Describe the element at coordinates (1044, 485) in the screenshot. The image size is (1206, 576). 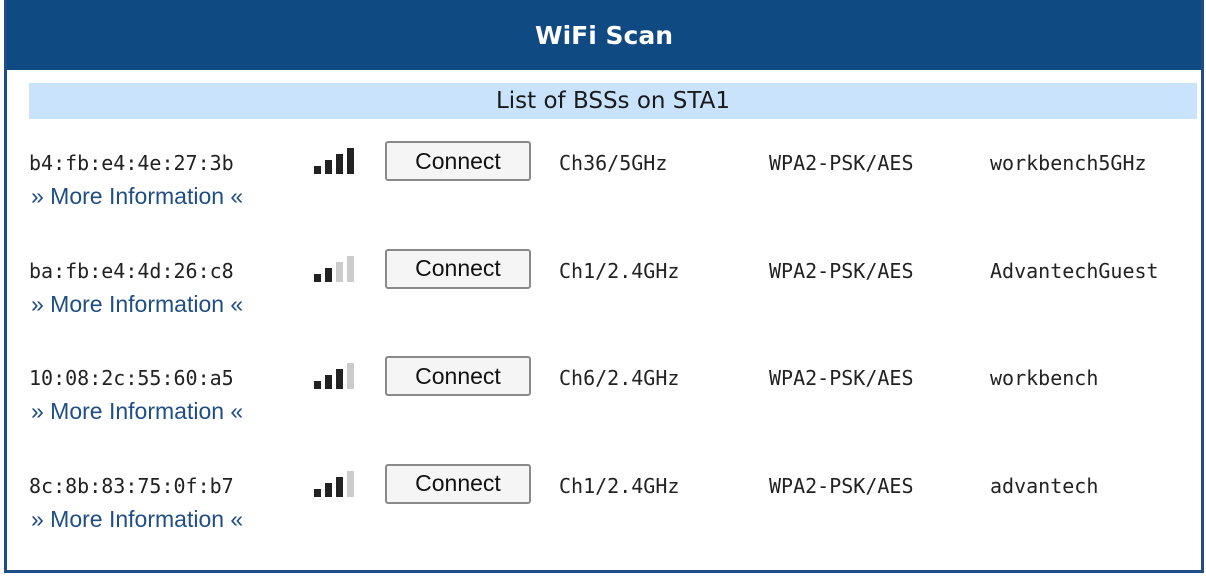
I see `ssid-text: advantech` at that location.